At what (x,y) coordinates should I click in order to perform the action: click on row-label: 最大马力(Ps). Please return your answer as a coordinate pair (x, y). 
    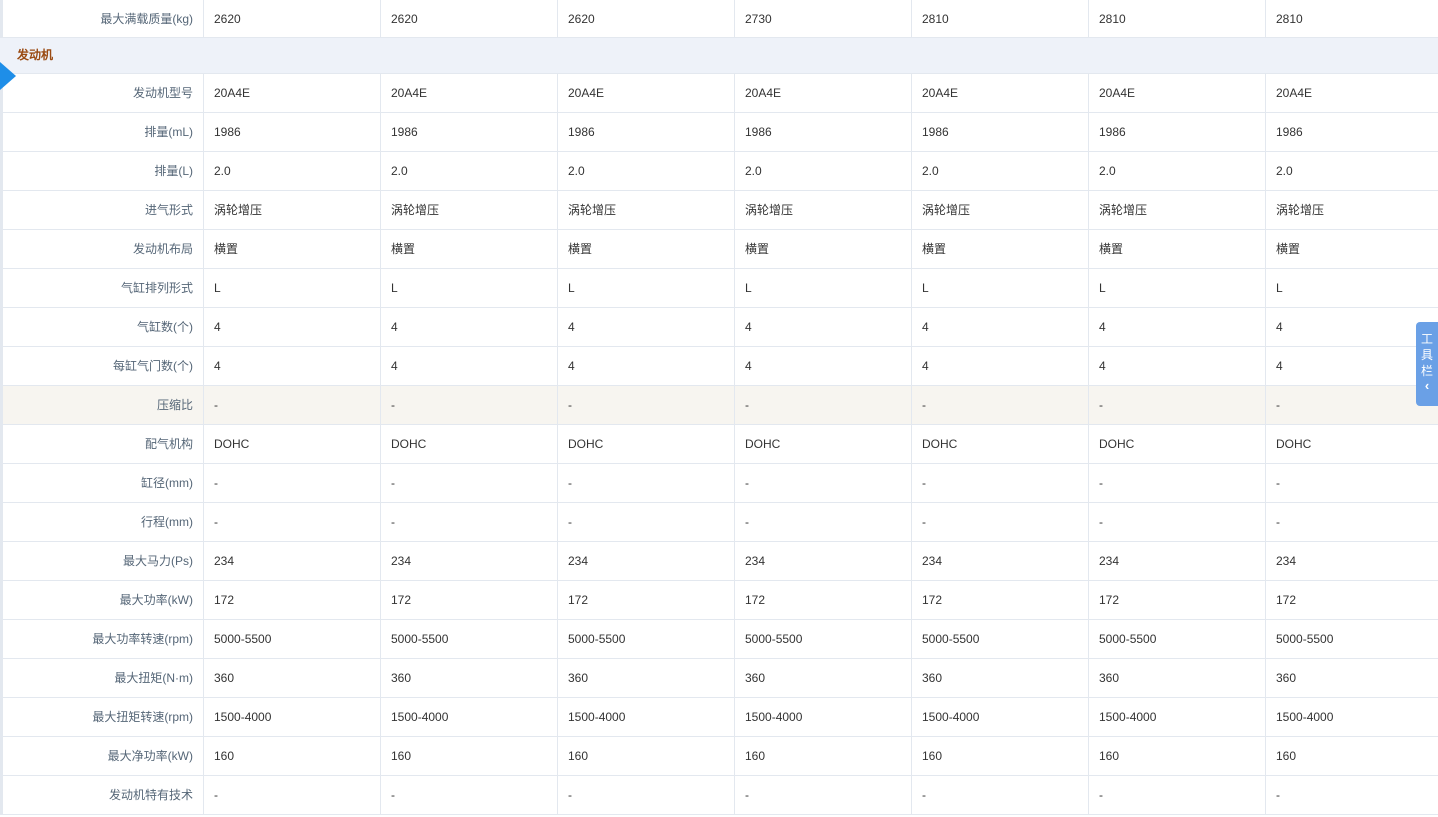
    Looking at the image, I should click on (102, 561).